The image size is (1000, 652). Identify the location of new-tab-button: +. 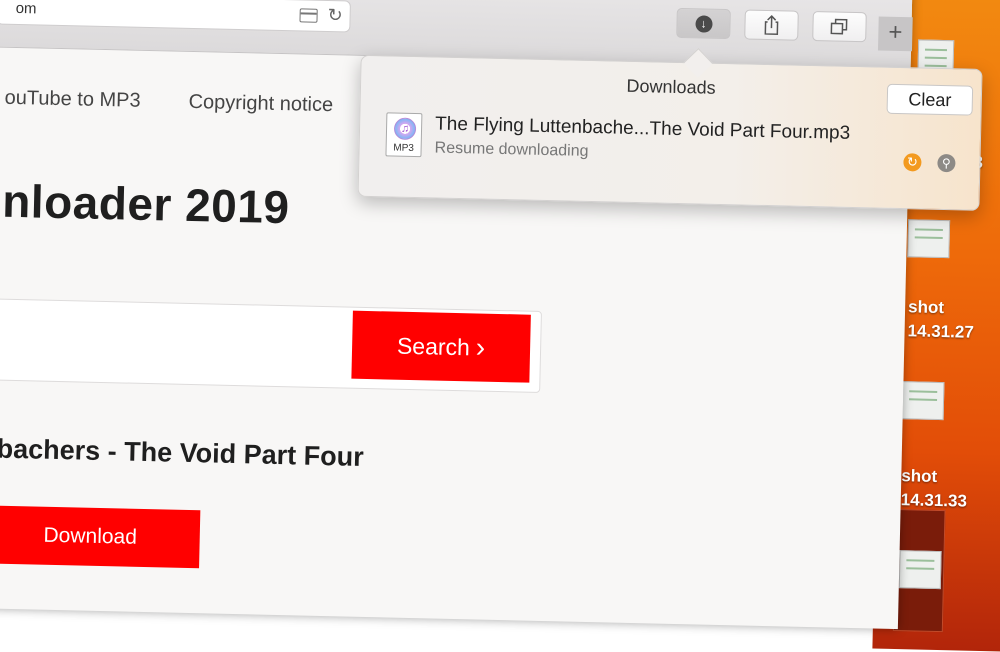
(895, 34).